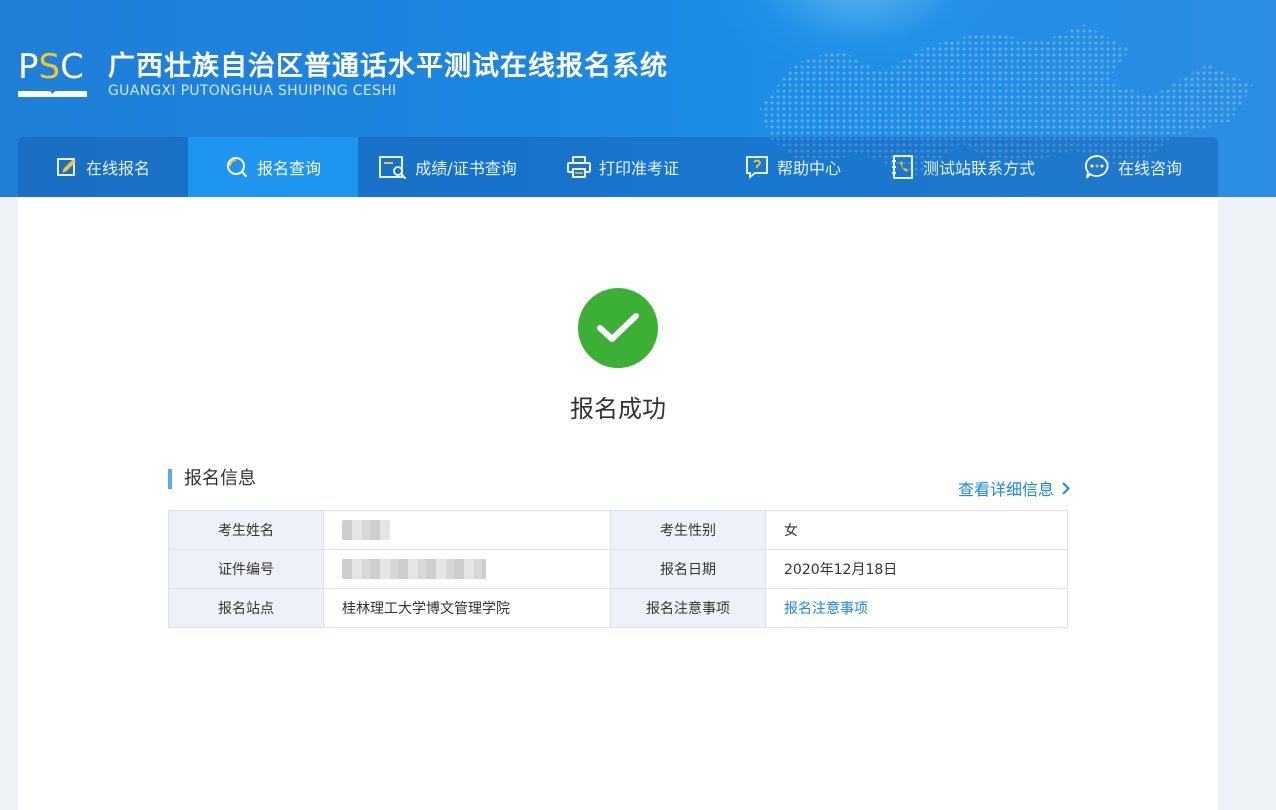 This screenshot has height=810, width=1276. I want to click on table-row: 证件编号 报名日期 2020年12月18日, so click(618, 569).